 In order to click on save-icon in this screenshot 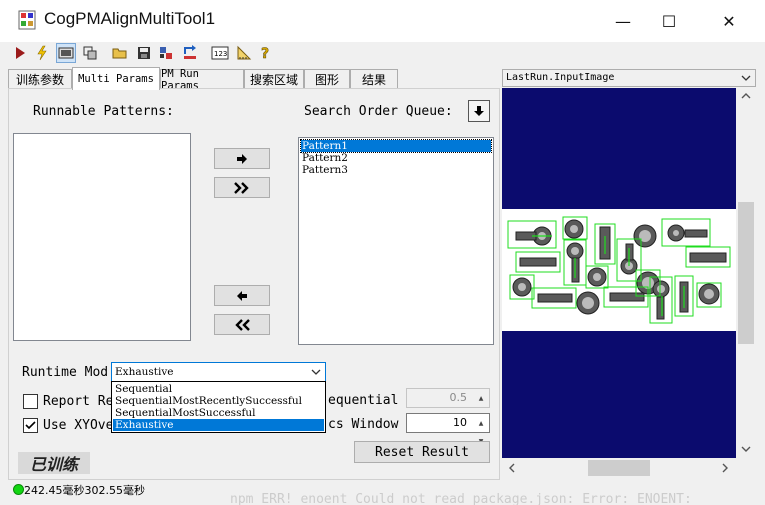, I will do `click(144, 53)`.